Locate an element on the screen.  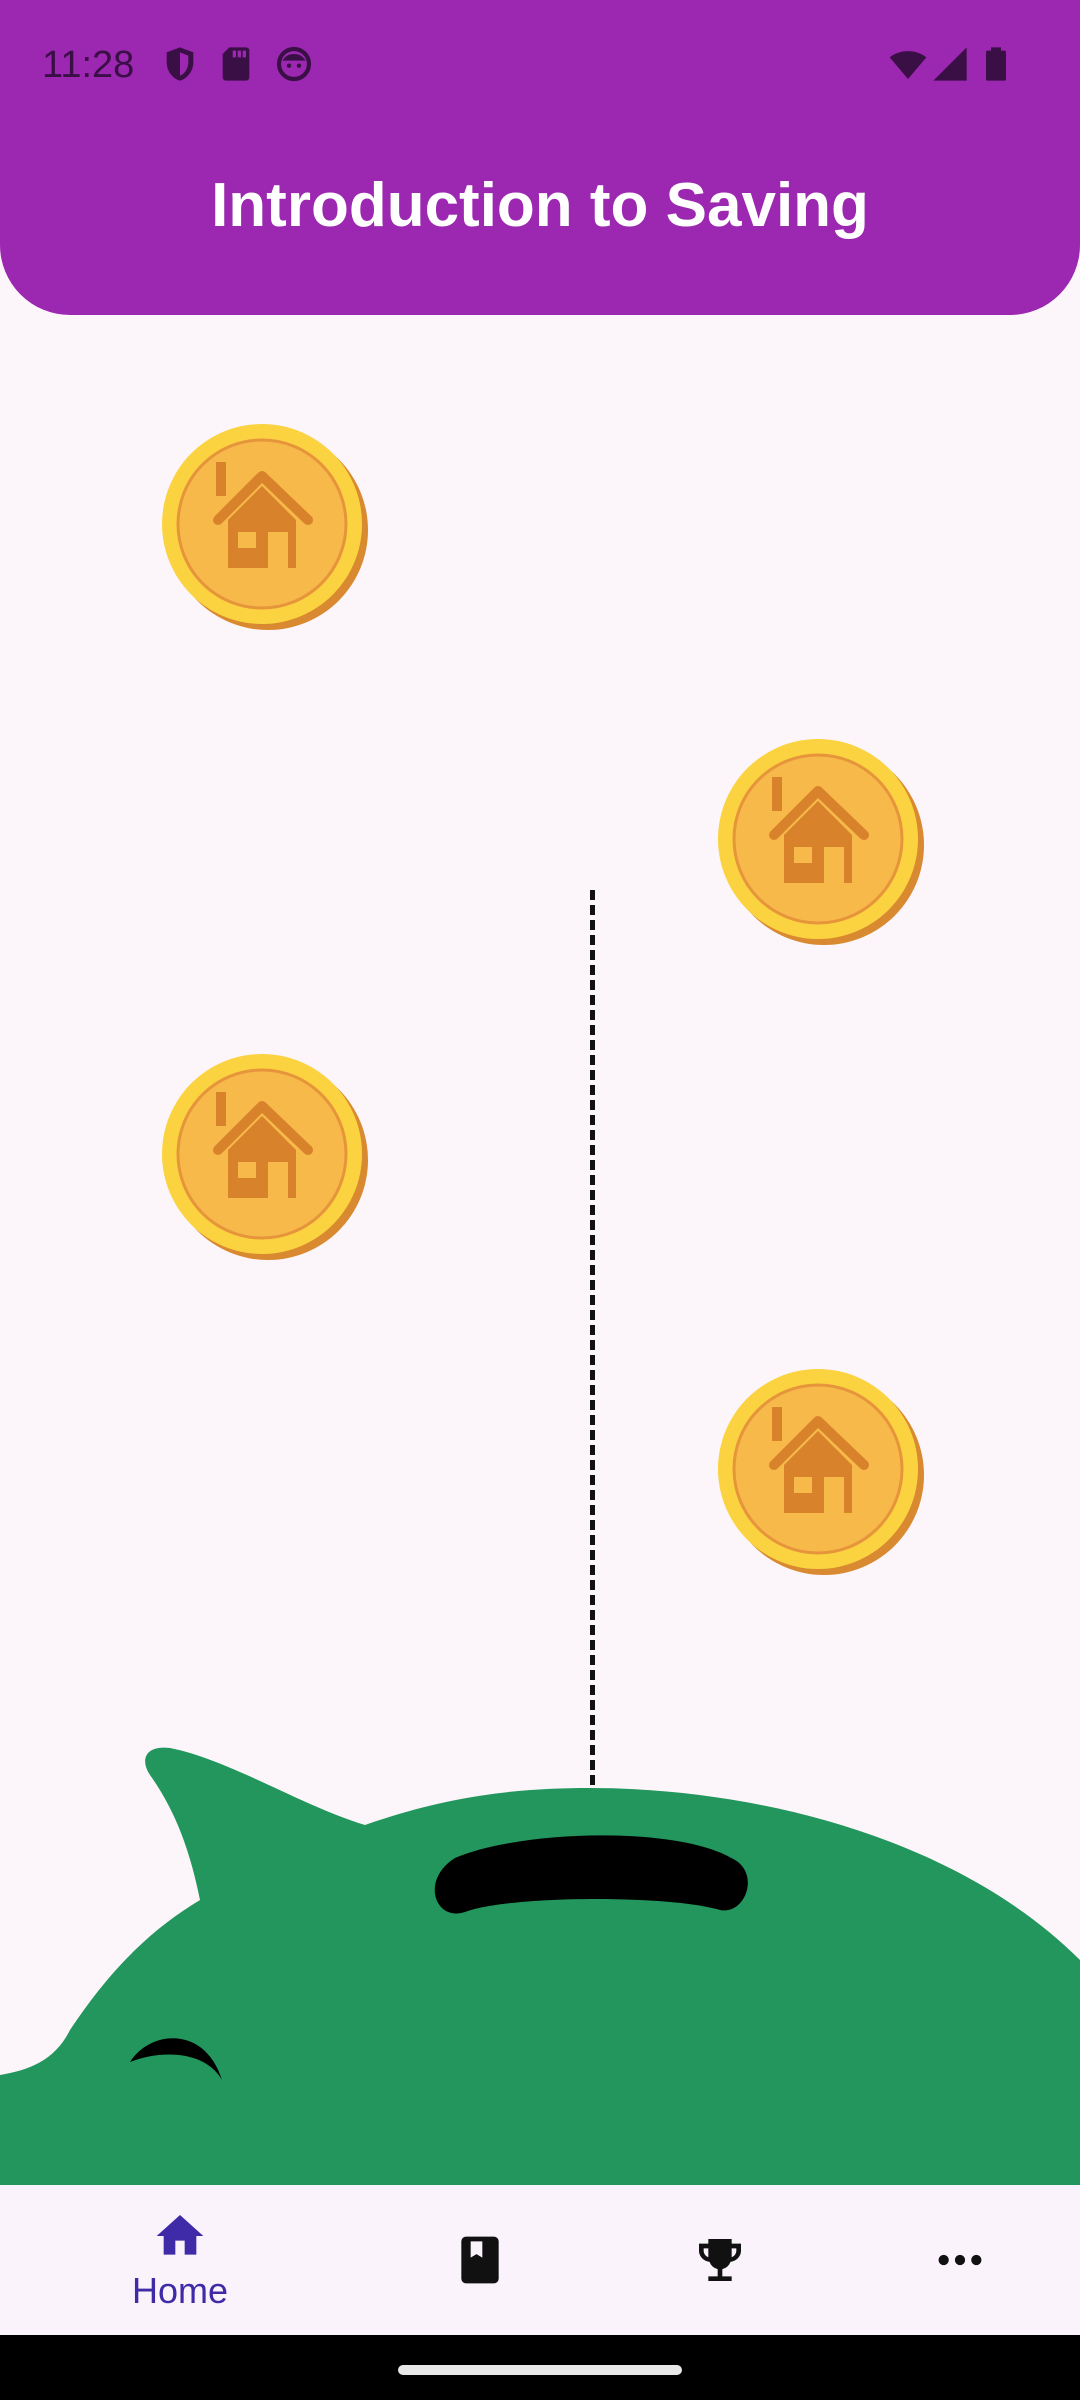
bottom-navigation: Home is located at coordinates (540, 2260).